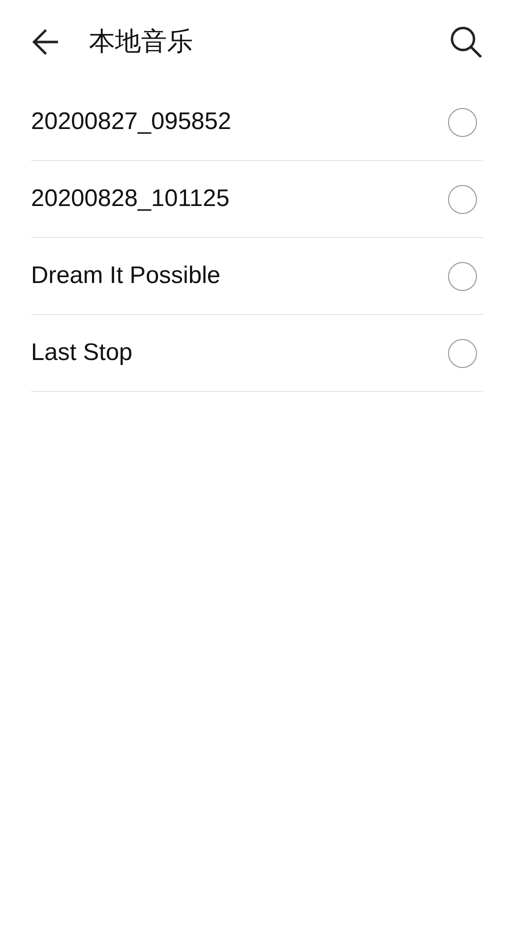  I want to click on song-title: Last Stop, so click(239, 353).